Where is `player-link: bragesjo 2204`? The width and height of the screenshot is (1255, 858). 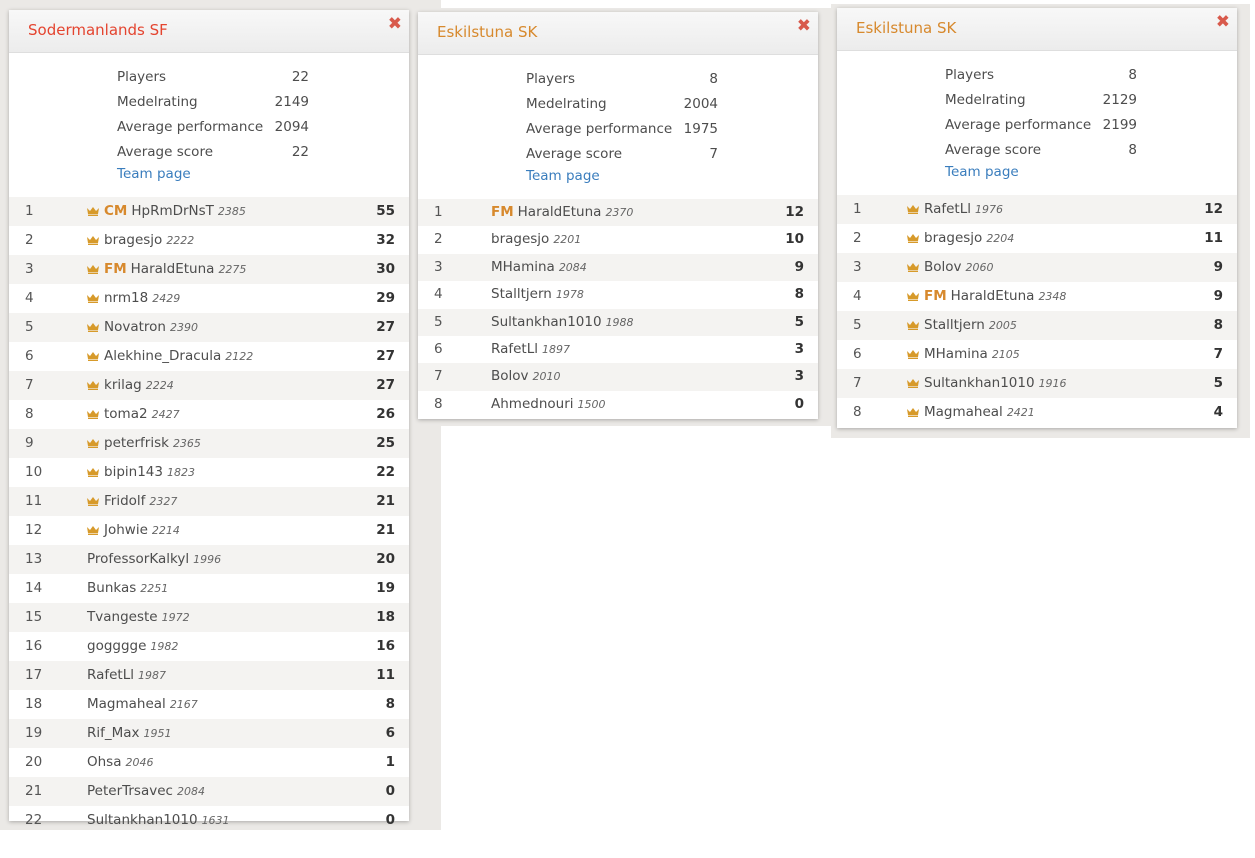 player-link: bragesjo 2204 is located at coordinates (960, 238).